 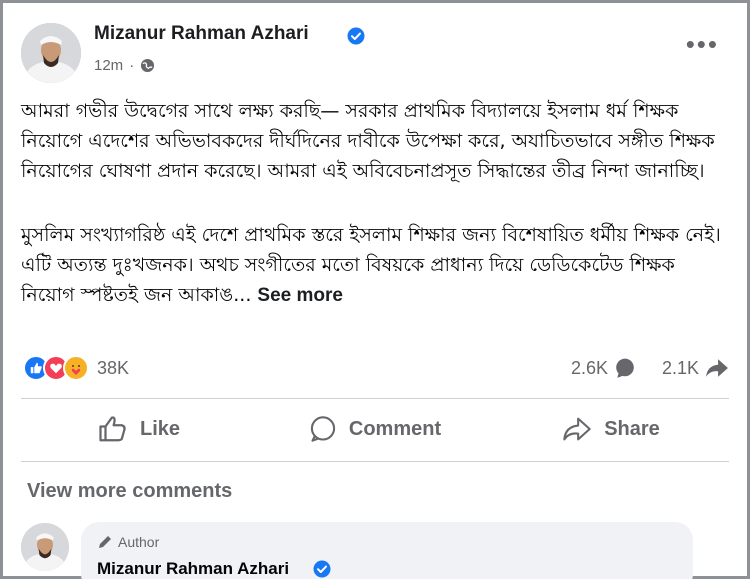 What do you see at coordinates (702, 44) in the screenshot?
I see `more-icon: •••` at bounding box center [702, 44].